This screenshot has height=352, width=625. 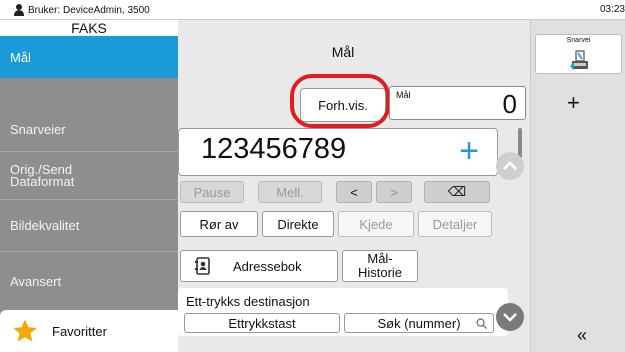 What do you see at coordinates (376, 224) in the screenshot?
I see `chain-button: Kjede` at bounding box center [376, 224].